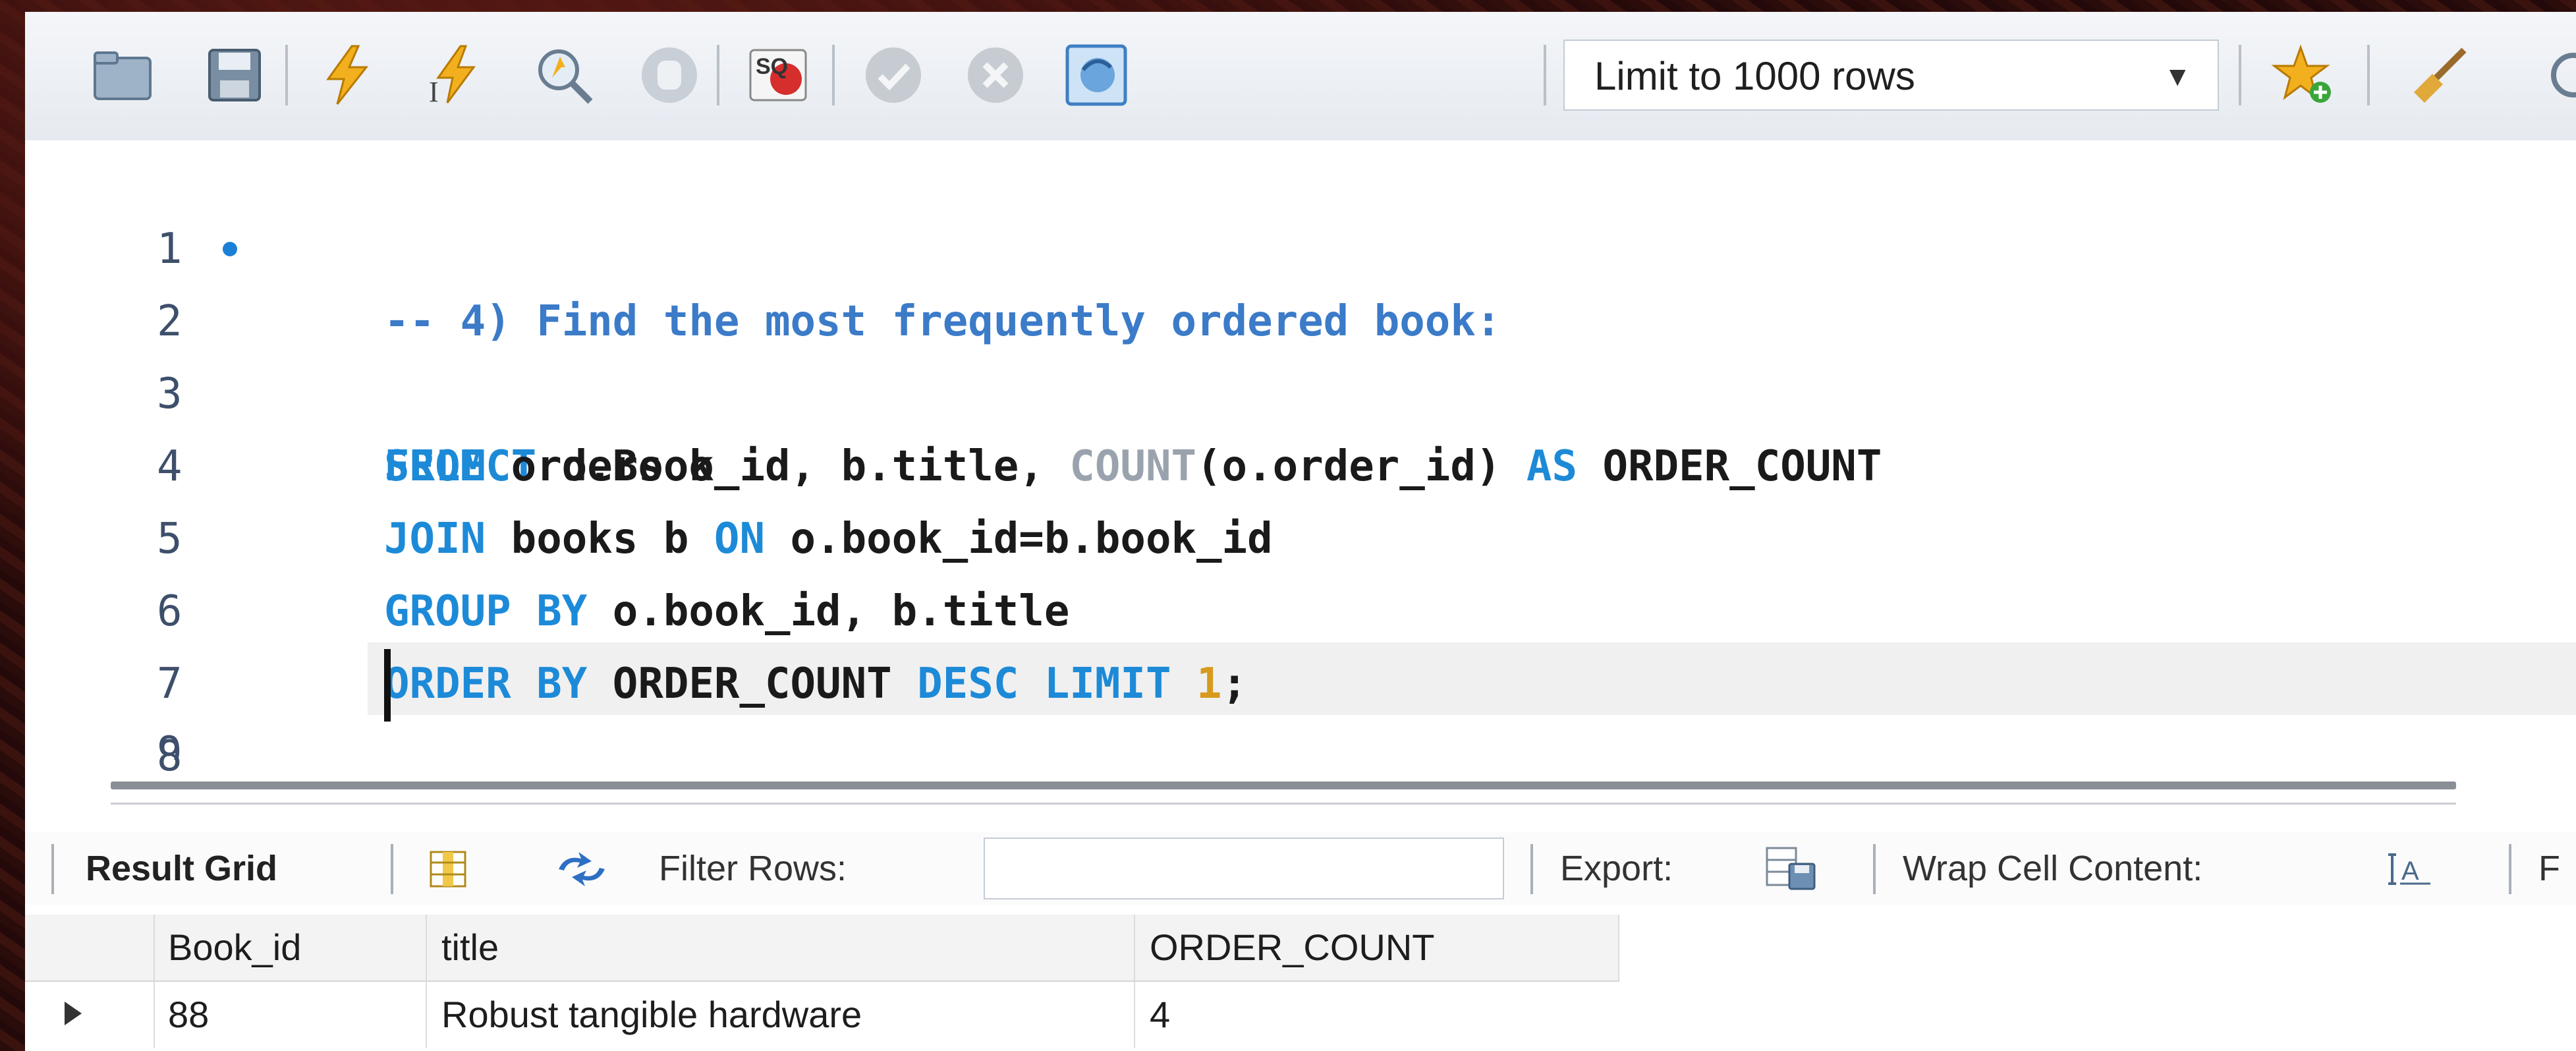 This screenshot has height=1051, width=2576. I want to click on open-folder-icon, so click(122, 75).